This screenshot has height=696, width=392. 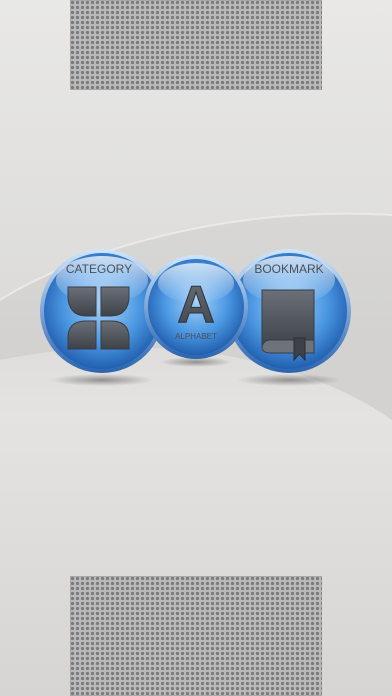 I want to click on alphabet-button: A ALPHABET, so click(x=196, y=307).